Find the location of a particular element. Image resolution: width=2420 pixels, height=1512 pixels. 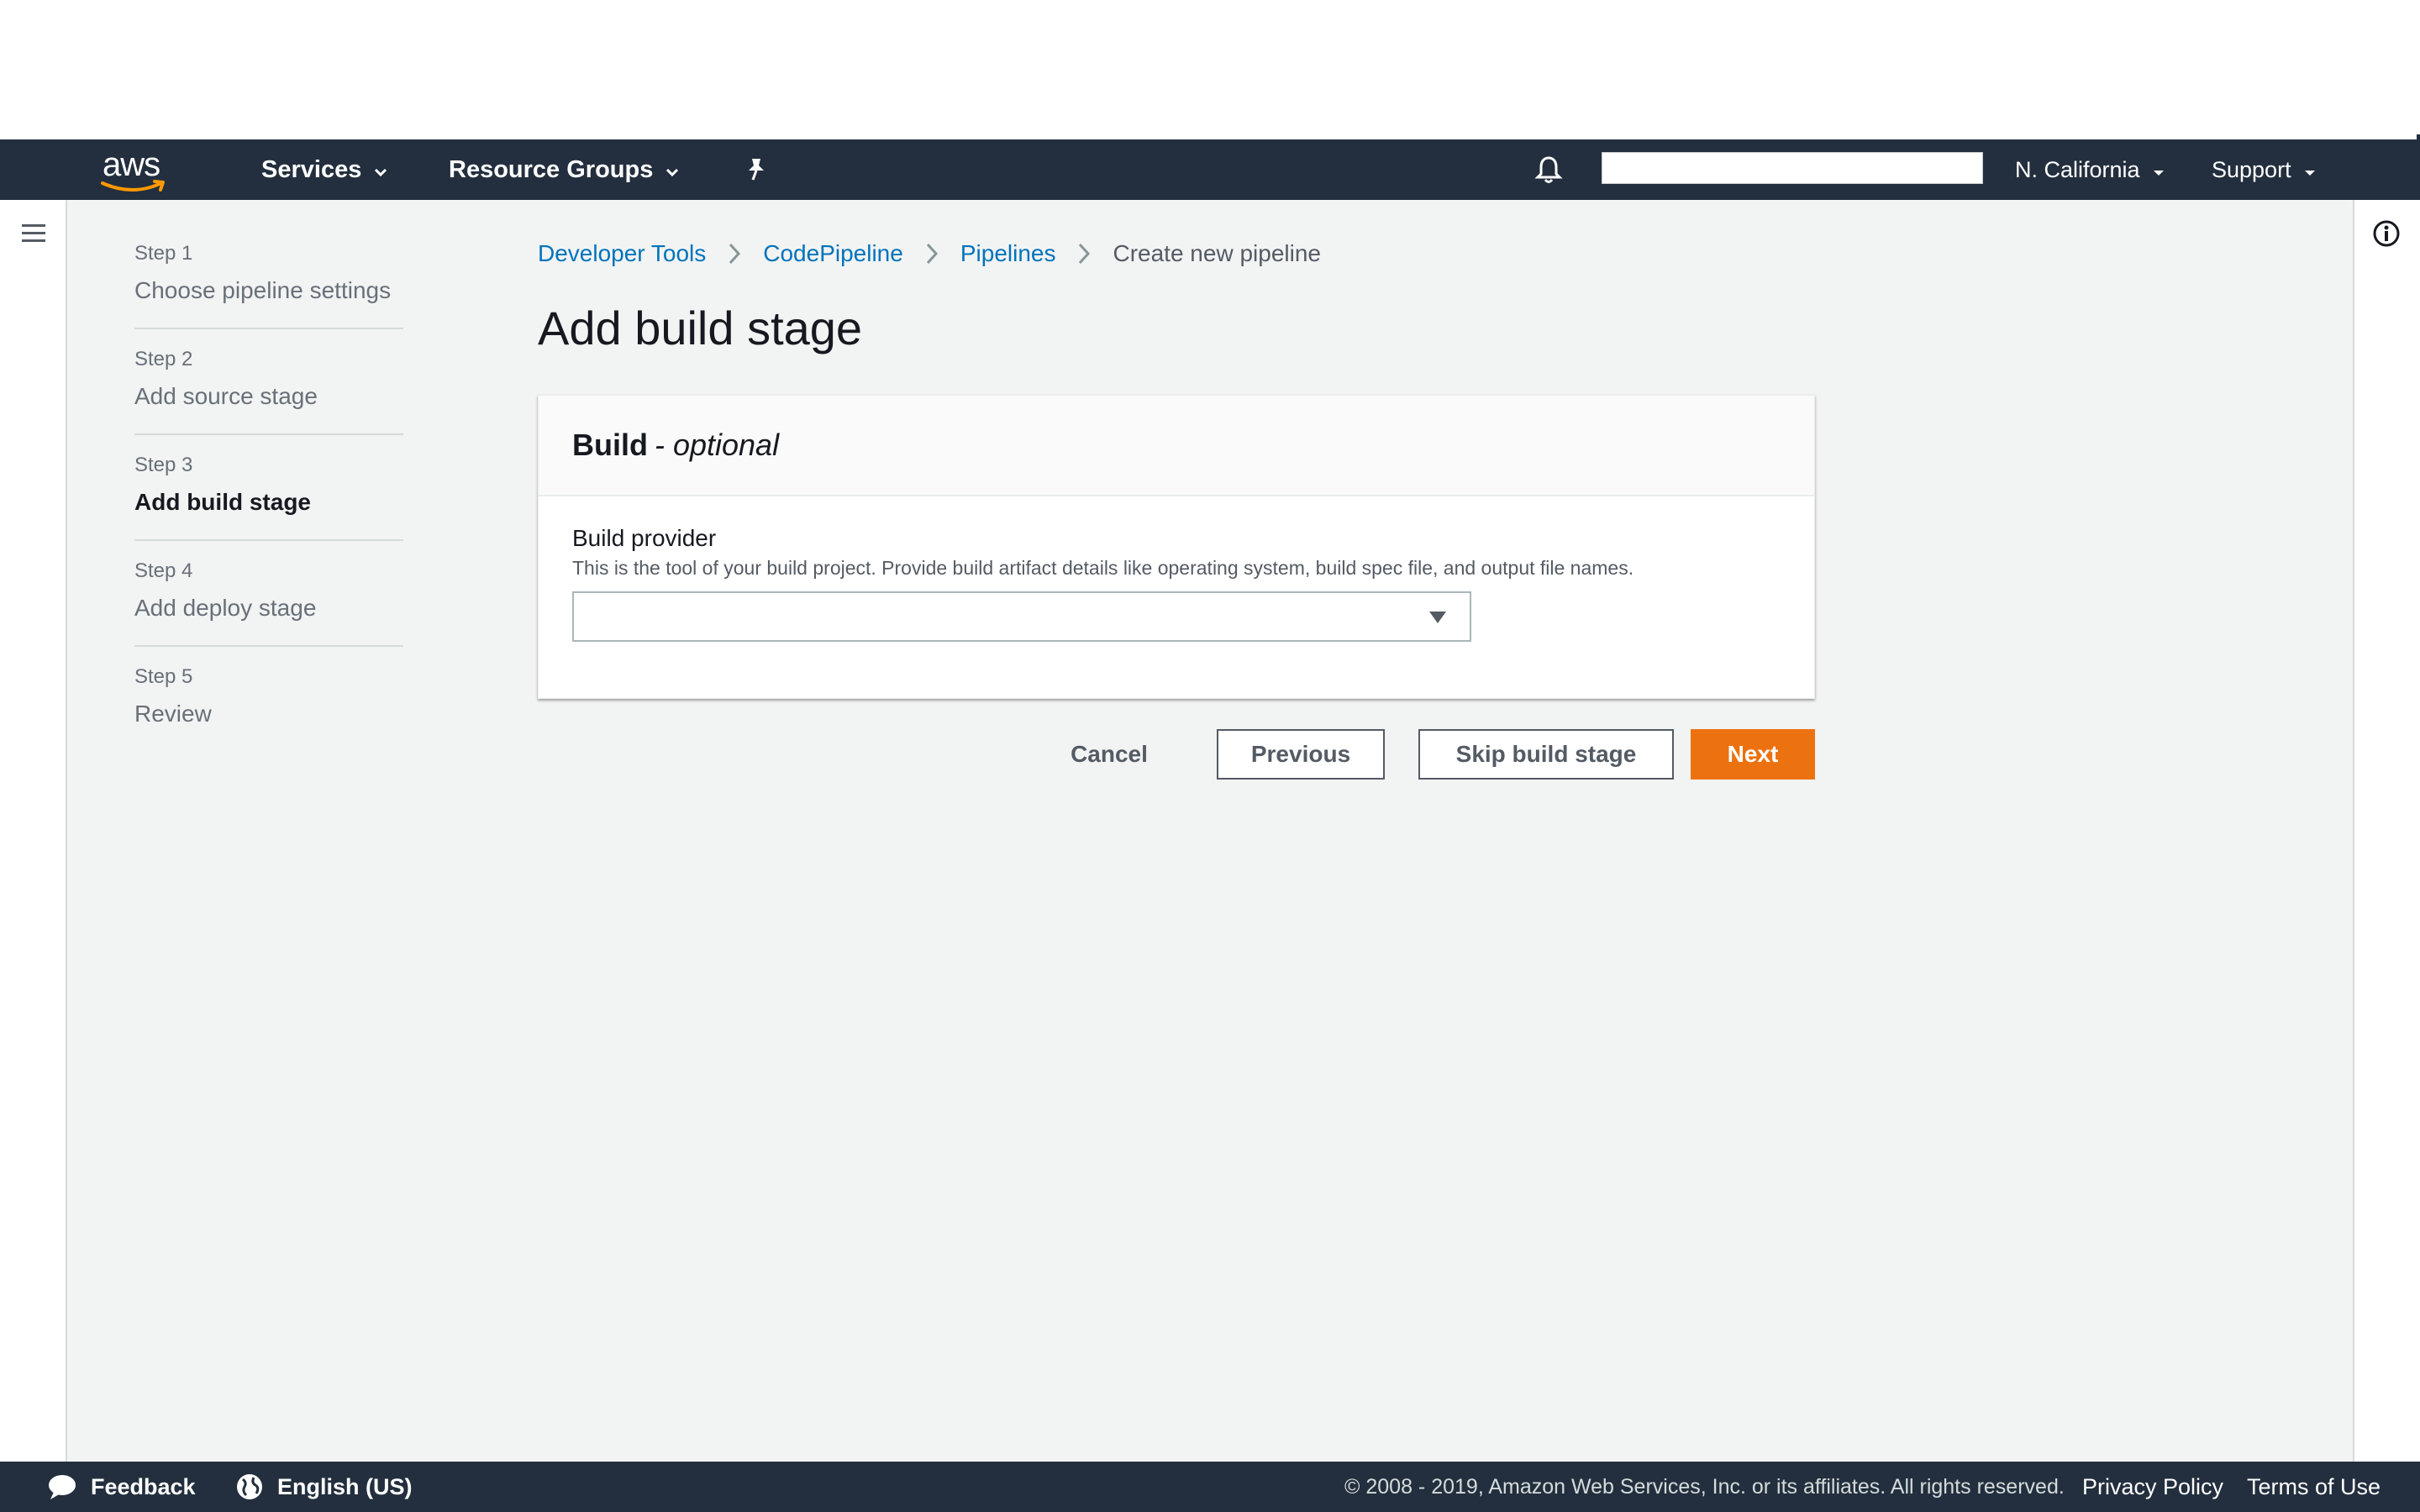

build-provider-label: Build provider is located at coordinates (644, 538).